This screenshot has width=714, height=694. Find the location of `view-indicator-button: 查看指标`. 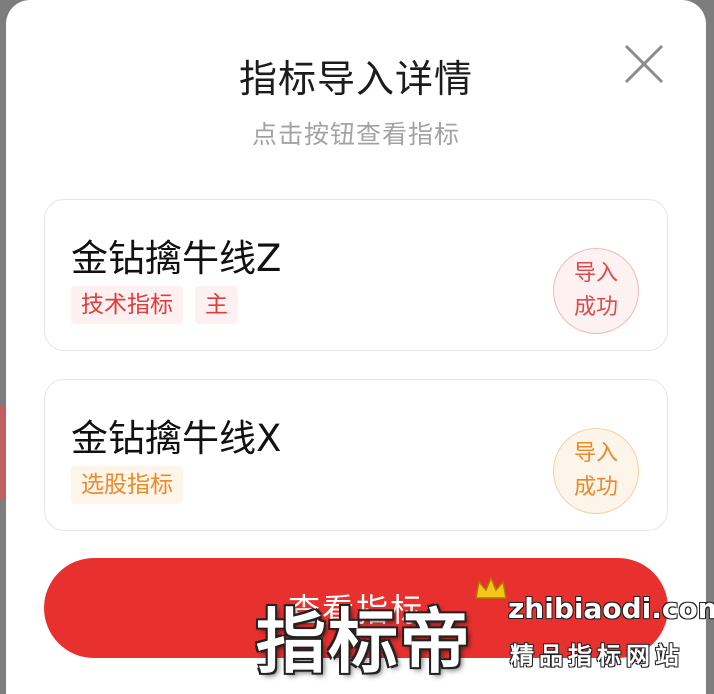

view-indicator-button: 查看指标 is located at coordinates (356, 608).